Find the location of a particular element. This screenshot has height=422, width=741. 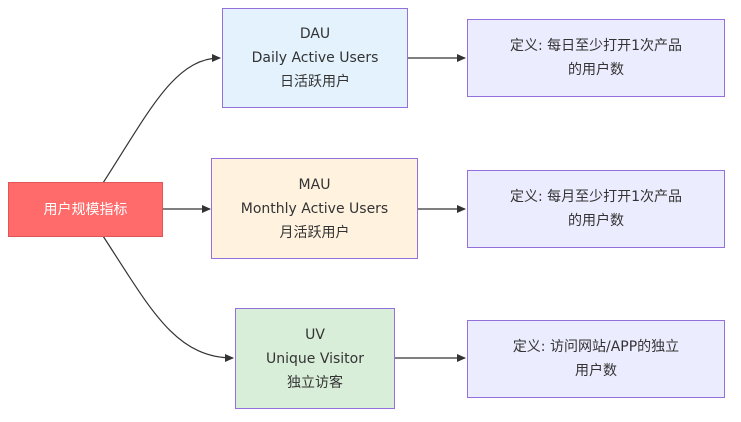

definition-line-1: 定义: 每日至少打开1次产品 is located at coordinates (596, 46).